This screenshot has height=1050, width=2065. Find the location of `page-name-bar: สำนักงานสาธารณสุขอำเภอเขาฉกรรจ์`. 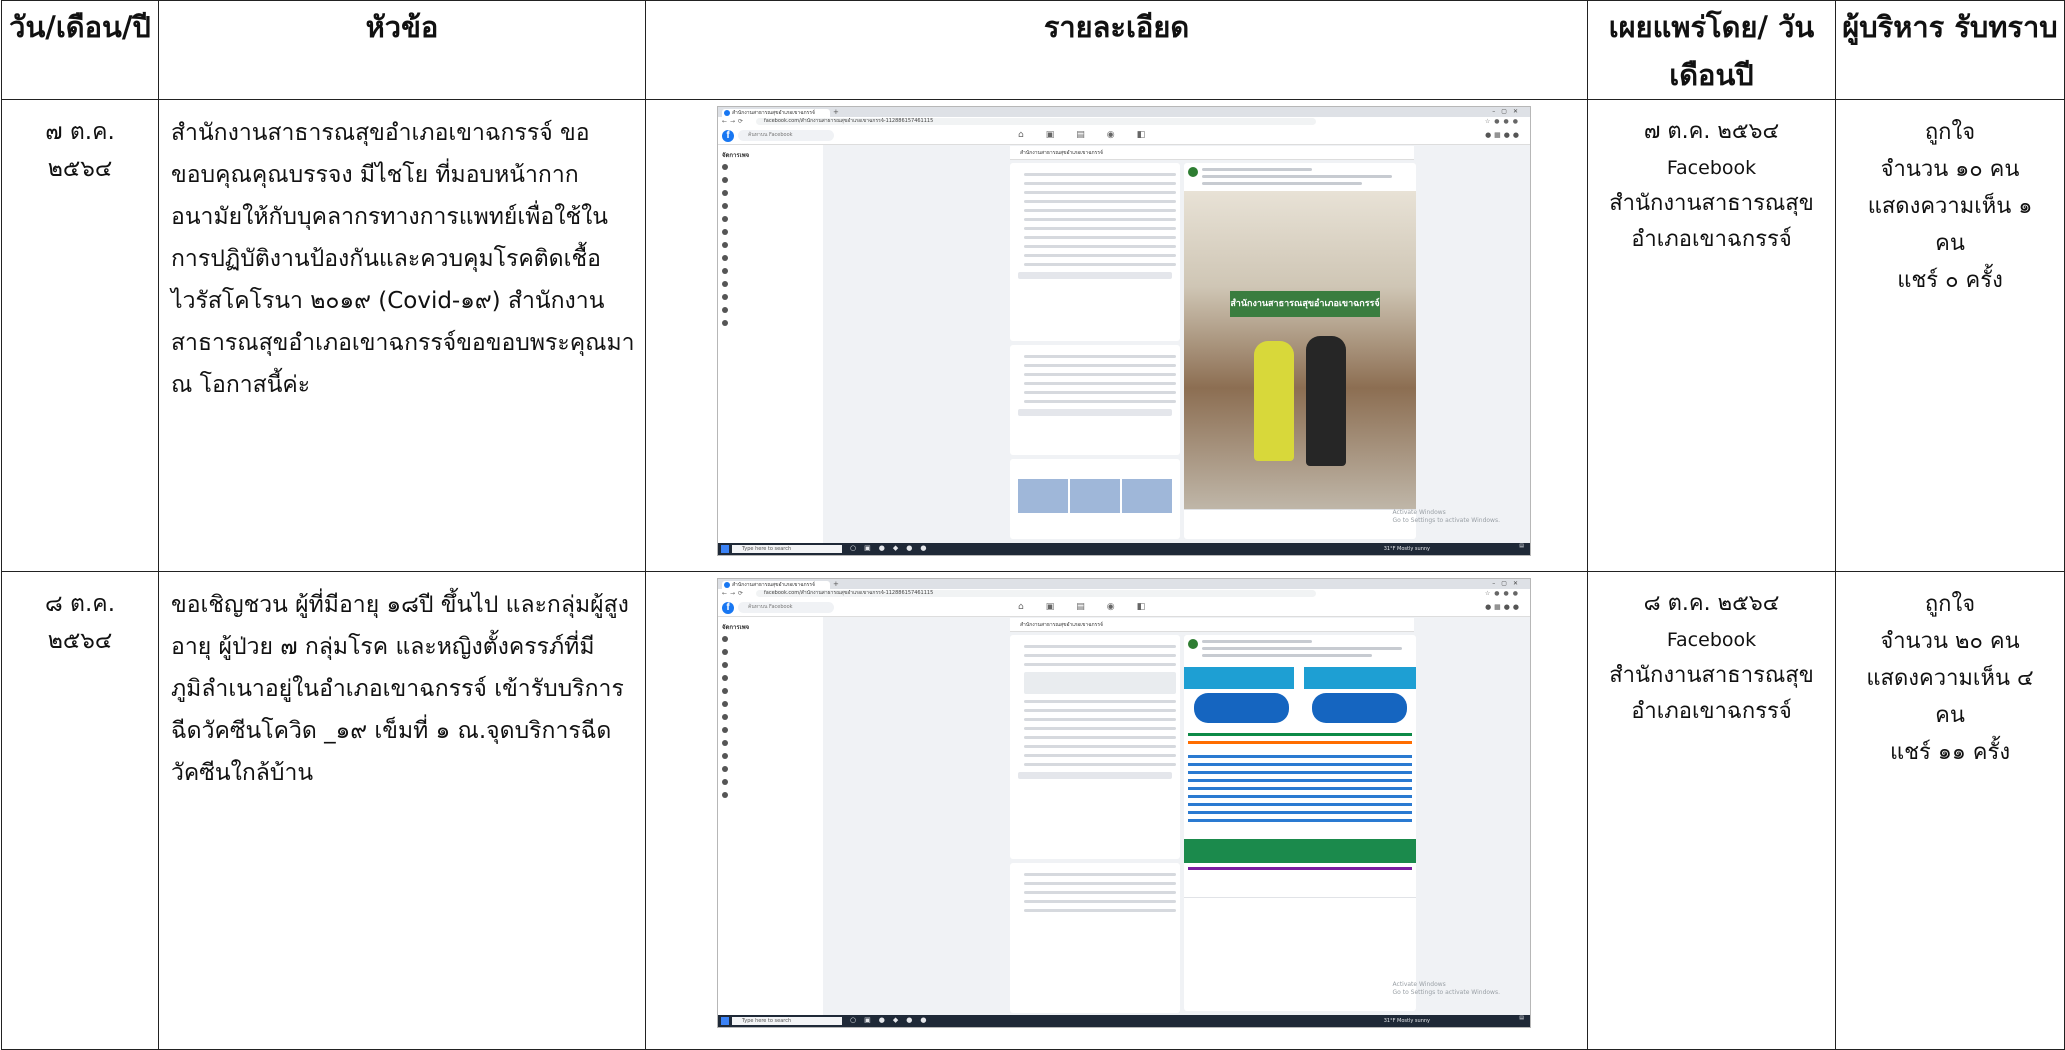

page-name-bar: สำนักงานสาธารณสุขอำเภอเขาฉกรรจ์ is located at coordinates (1212, 625).